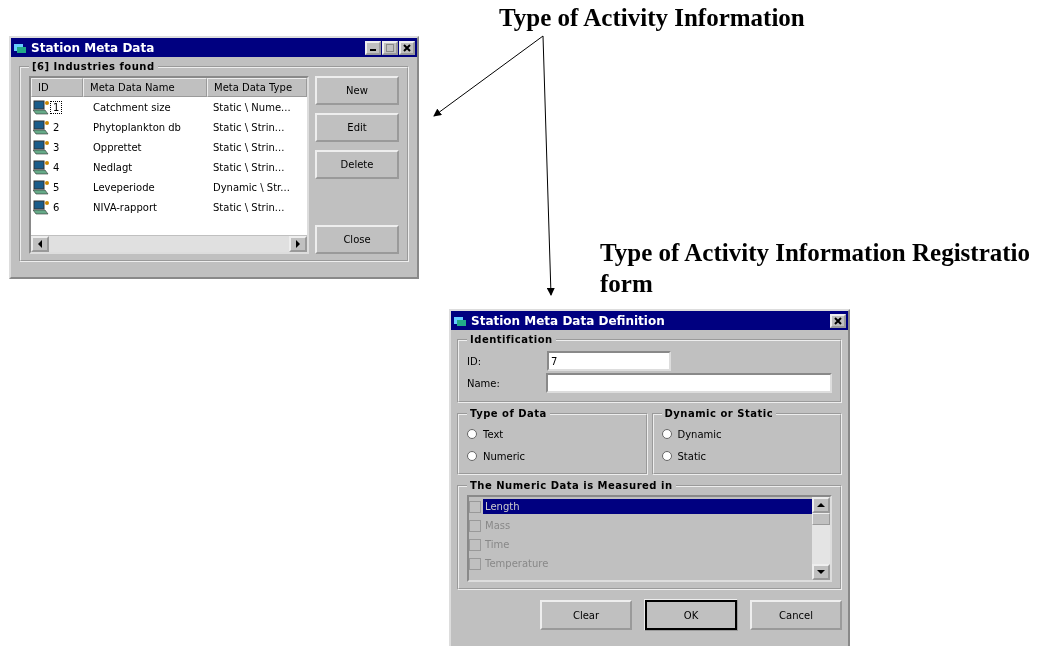 This screenshot has width=1053, height=646. I want to click on group-title: Type of Data, so click(508, 413).